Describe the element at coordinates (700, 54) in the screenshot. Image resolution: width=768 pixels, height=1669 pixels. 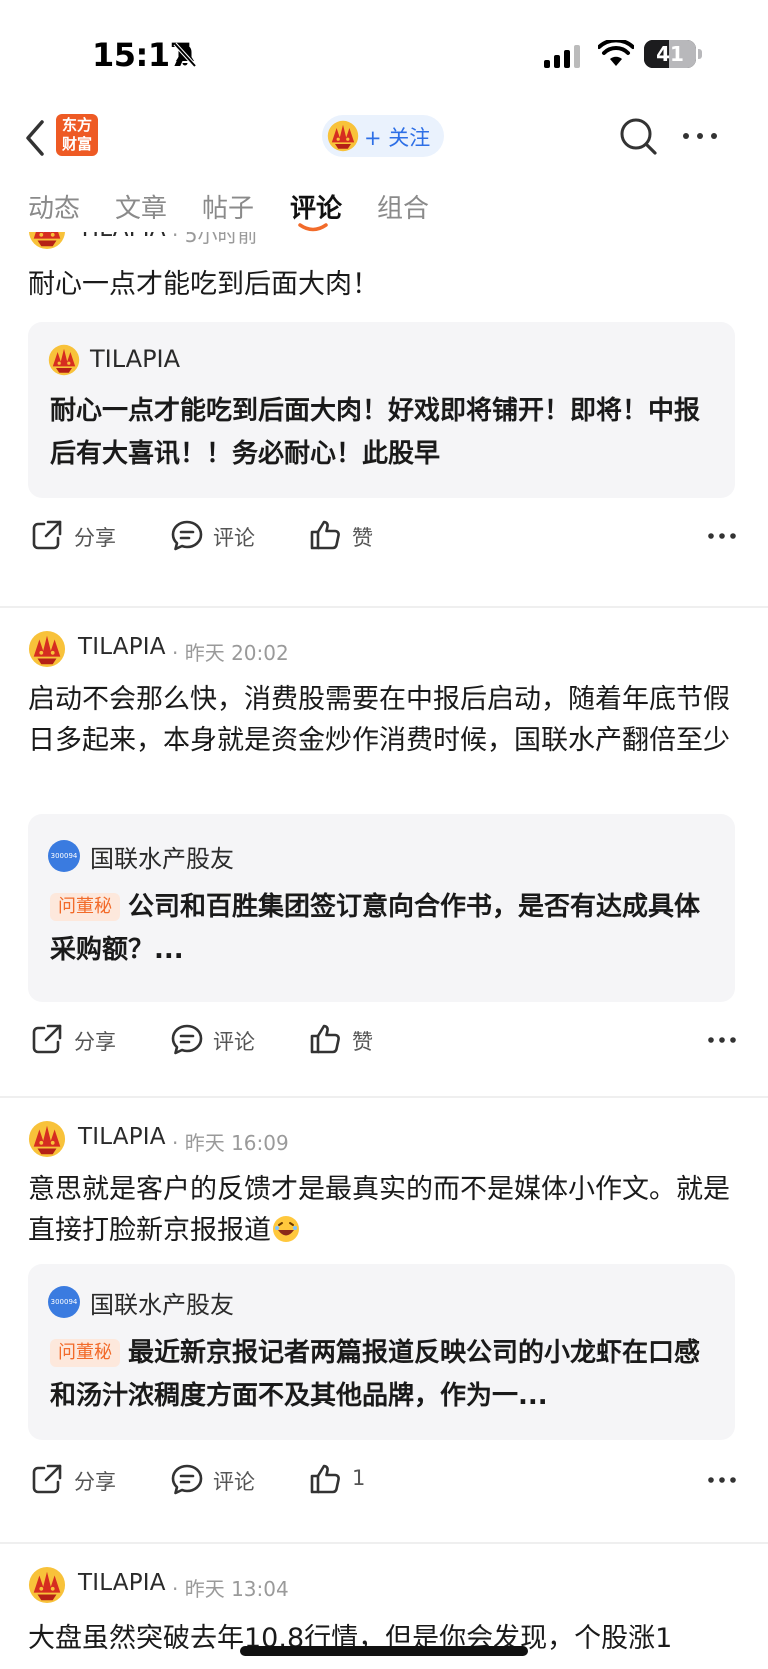
I see `battery-cap` at that location.